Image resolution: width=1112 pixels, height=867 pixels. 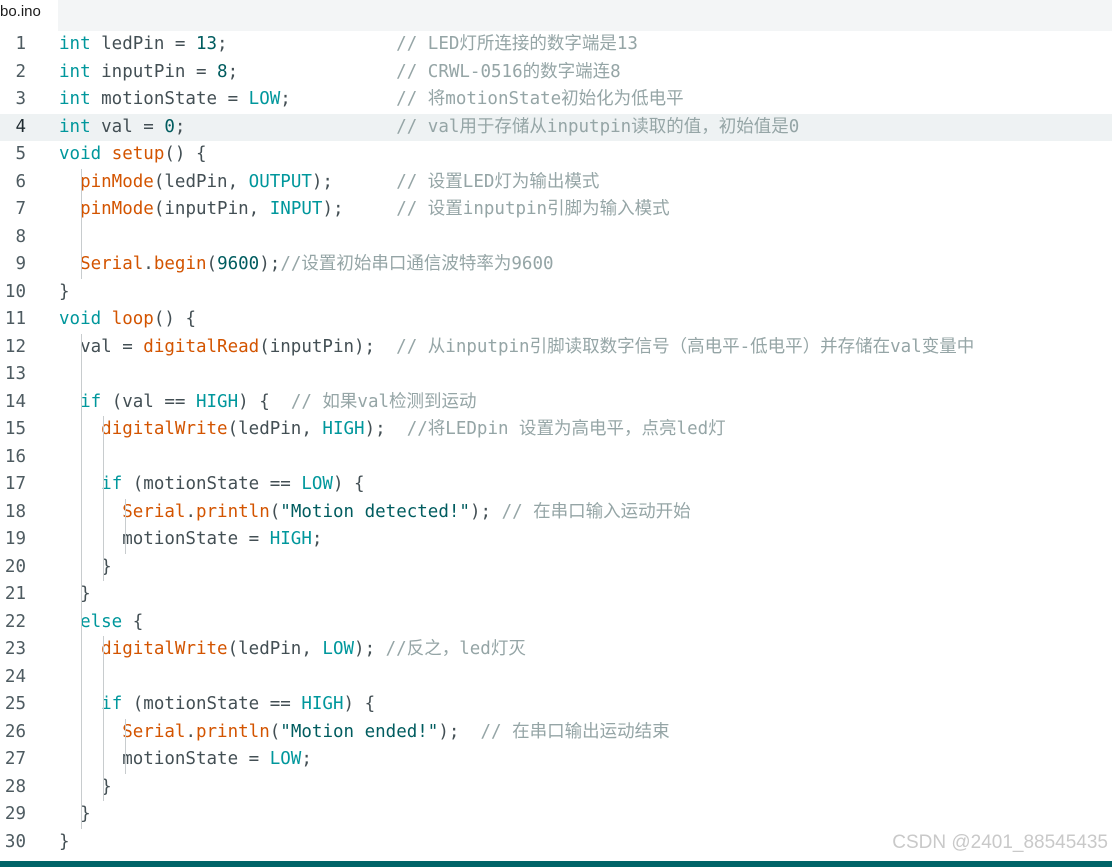 What do you see at coordinates (15, 429) in the screenshot?
I see `line-number: 15` at bounding box center [15, 429].